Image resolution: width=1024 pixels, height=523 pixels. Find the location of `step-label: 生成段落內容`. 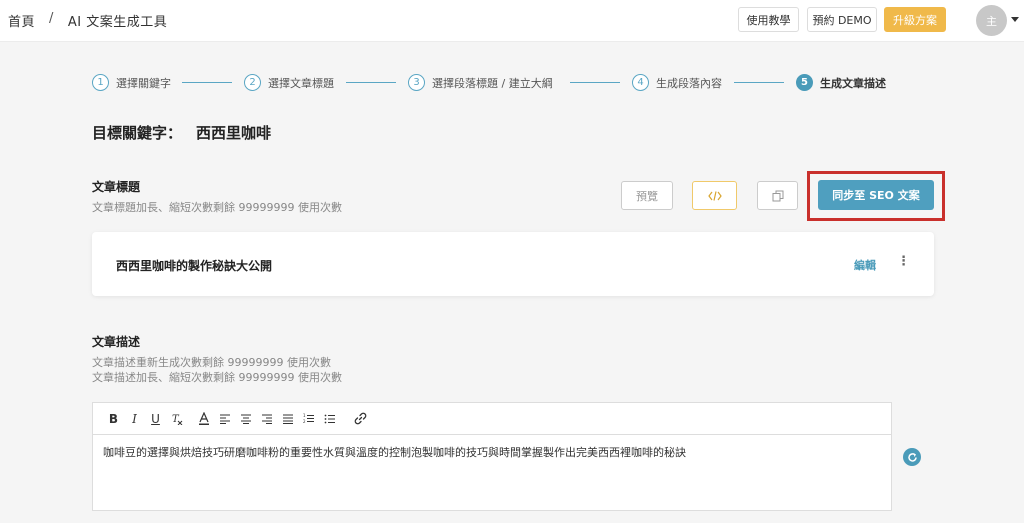

step-label: 生成段落內容 is located at coordinates (689, 83).